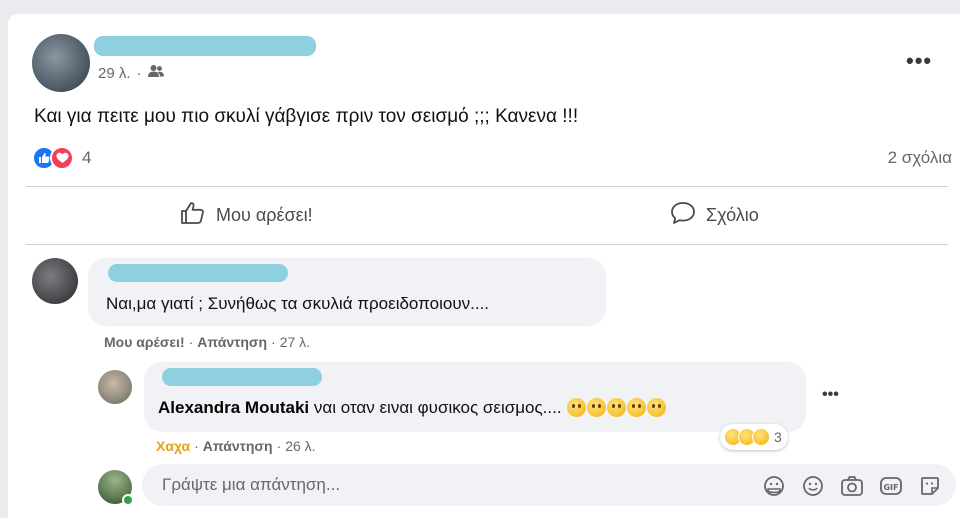  What do you see at coordinates (115, 387) in the screenshot?
I see `reply-author-avatar` at bounding box center [115, 387].